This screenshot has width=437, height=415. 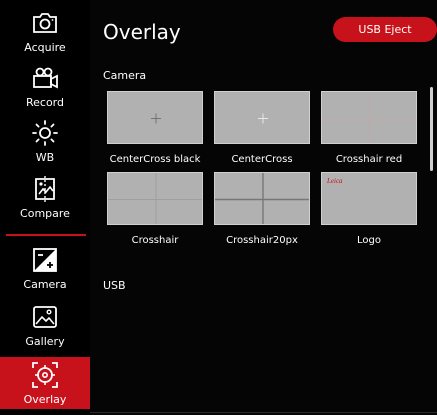 What do you see at coordinates (385, 29) in the screenshot?
I see `usb-eject-button: USB Eject` at bounding box center [385, 29].